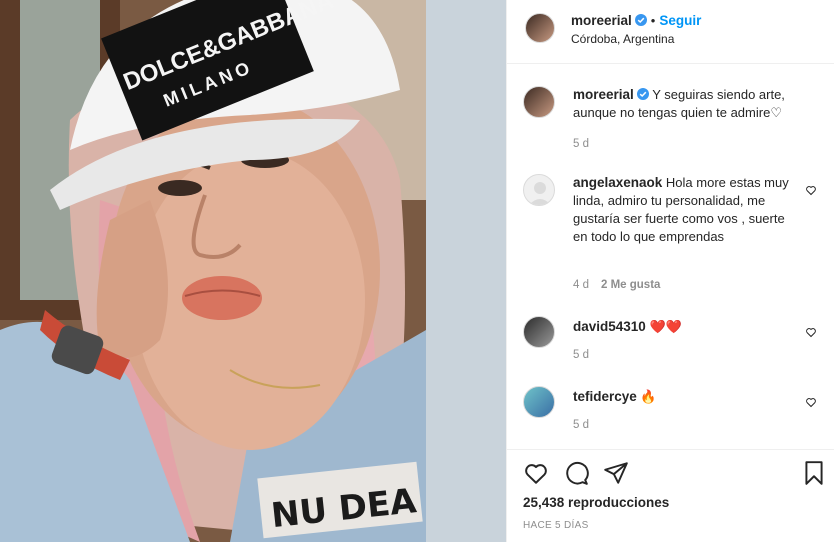  What do you see at coordinates (596, 502) in the screenshot?
I see `view-count: 25,438 reproducciones` at bounding box center [596, 502].